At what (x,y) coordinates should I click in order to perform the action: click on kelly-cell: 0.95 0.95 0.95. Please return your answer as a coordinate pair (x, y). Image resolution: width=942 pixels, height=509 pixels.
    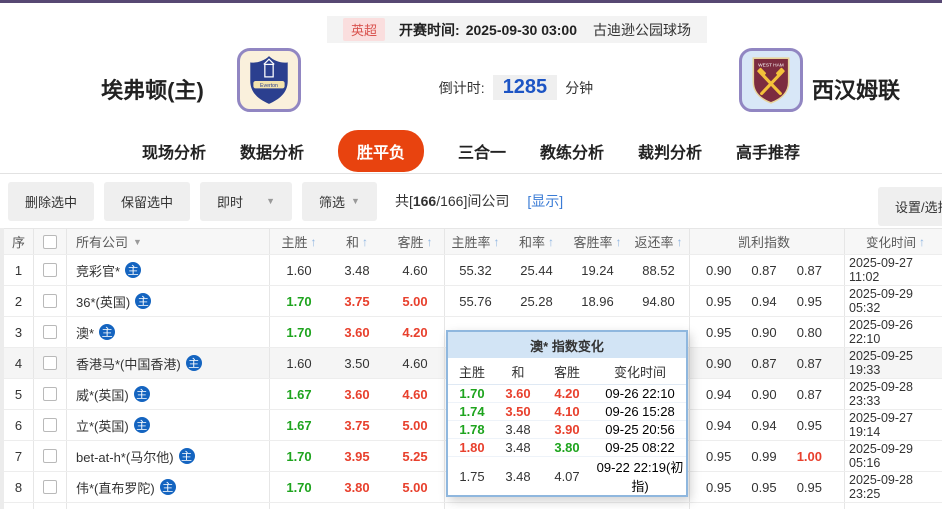
    Looking at the image, I should click on (767, 487).